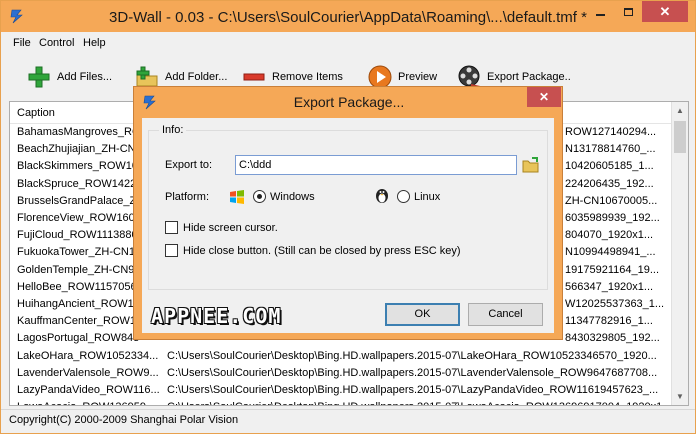 The width and height of the screenshot is (696, 434). I want to click on browse-folder-icon, so click(531, 165).